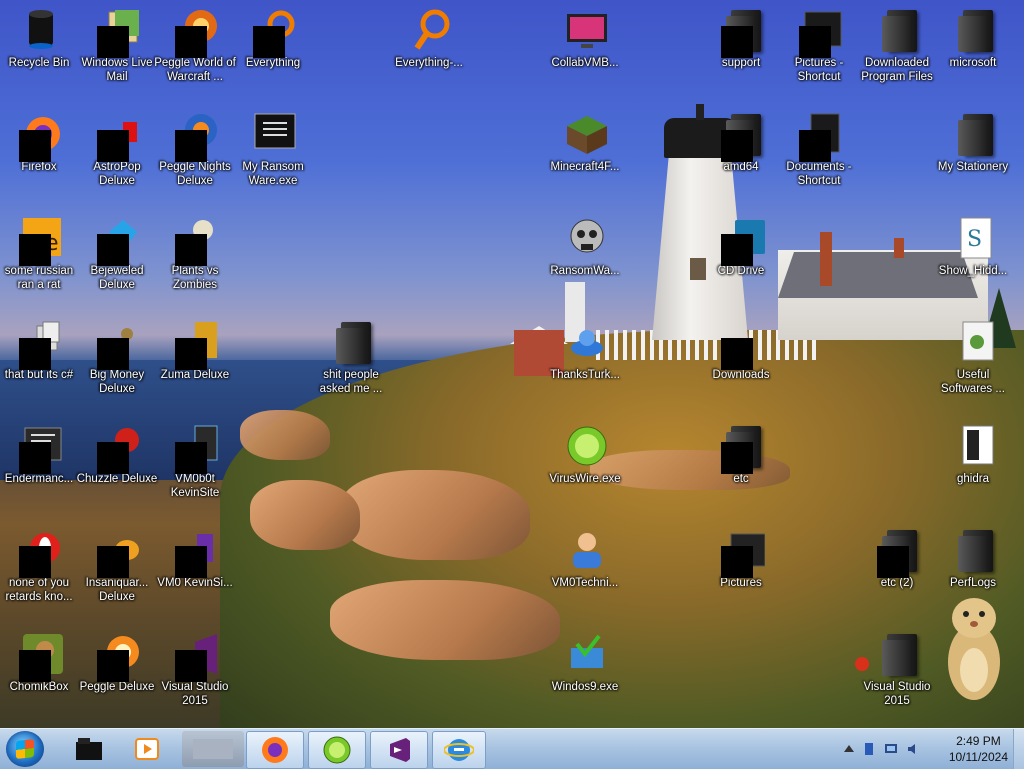 This screenshot has height=769, width=1024. Describe the element at coordinates (275, 750) in the screenshot. I see `taskbar-item-firefox` at that location.